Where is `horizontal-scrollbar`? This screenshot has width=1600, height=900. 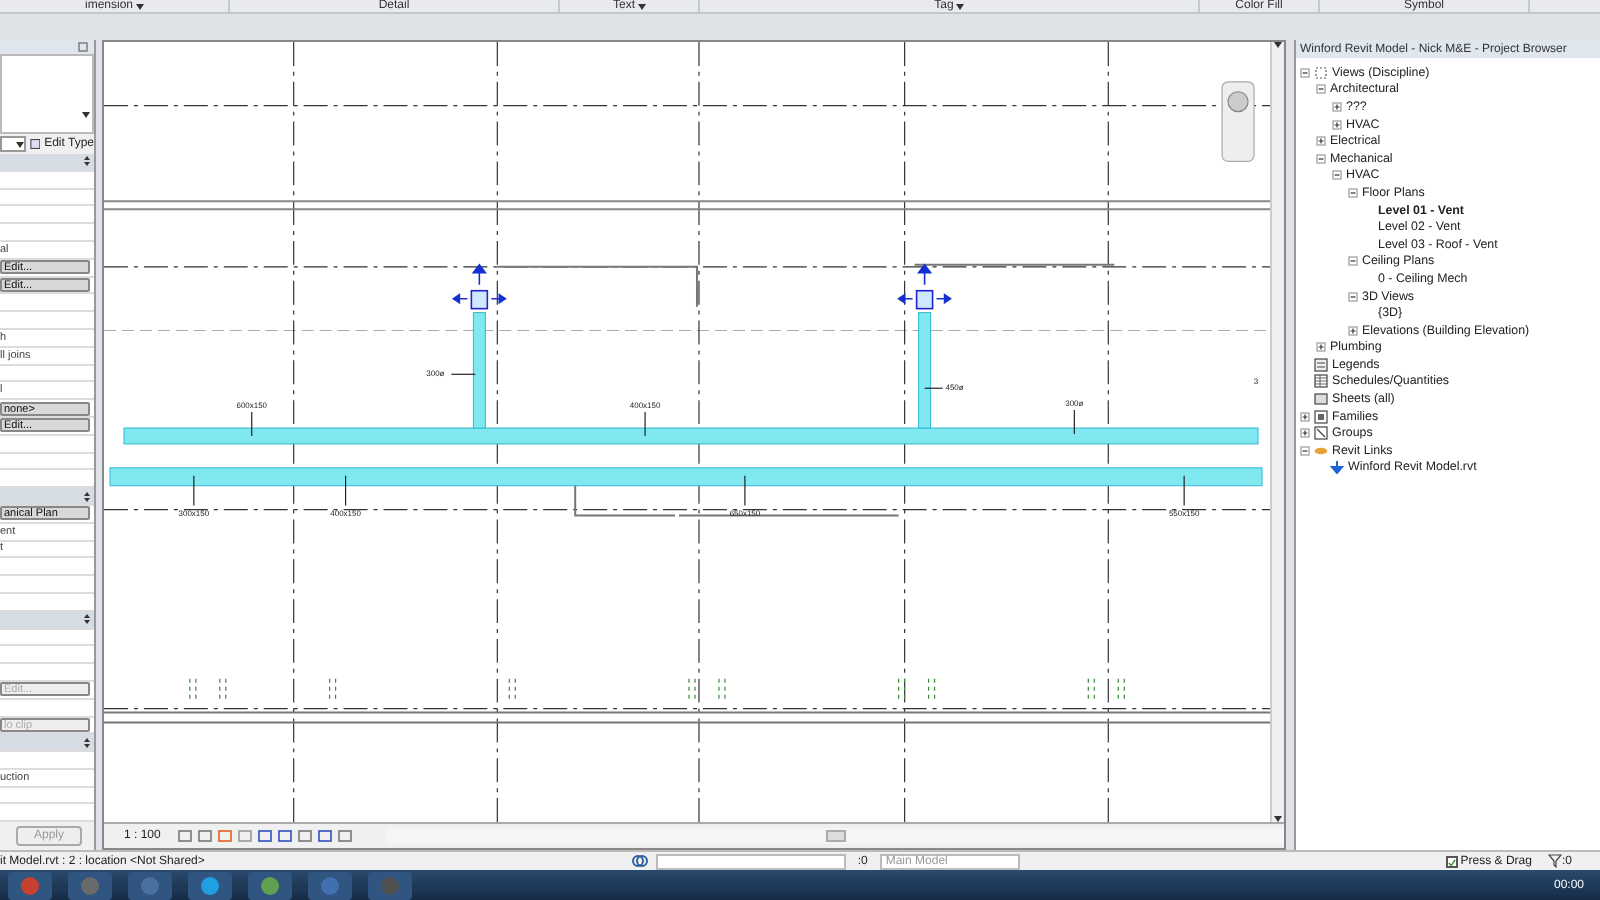 horizontal-scrollbar is located at coordinates (835, 836).